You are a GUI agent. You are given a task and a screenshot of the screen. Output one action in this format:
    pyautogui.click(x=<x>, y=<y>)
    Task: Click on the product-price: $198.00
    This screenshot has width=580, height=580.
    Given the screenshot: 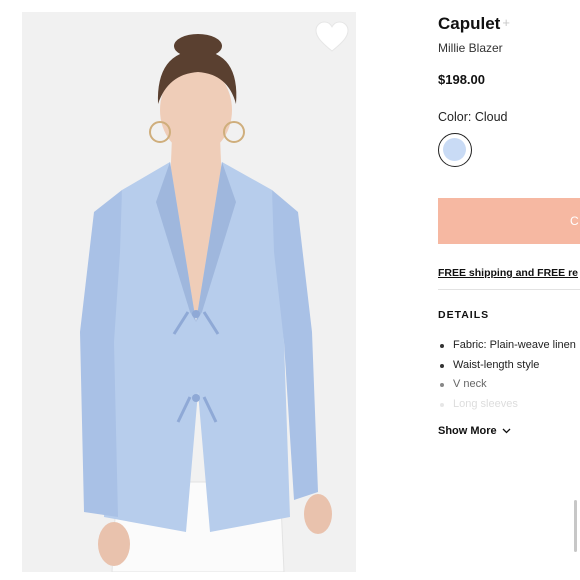 What is the action you would take?
    pyautogui.click(x=461, y=79)
    